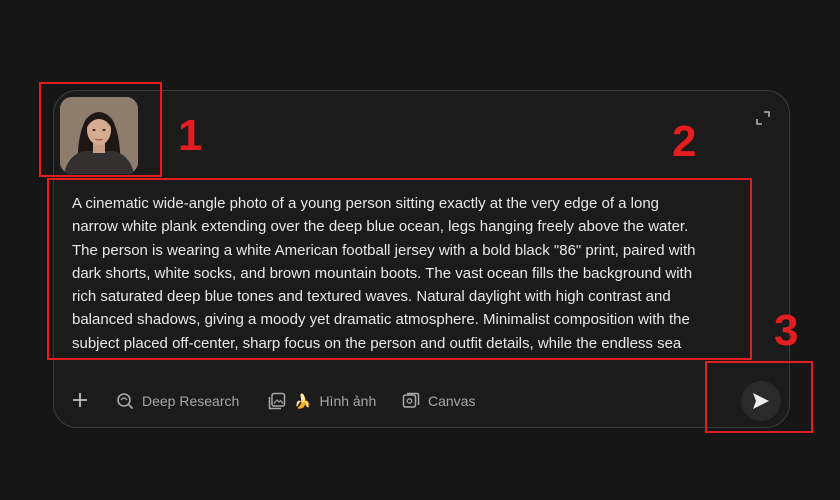 Image resolution: width=840 pixels, height=500 pixels. I want to click on expand-icon, so click(763, 118).